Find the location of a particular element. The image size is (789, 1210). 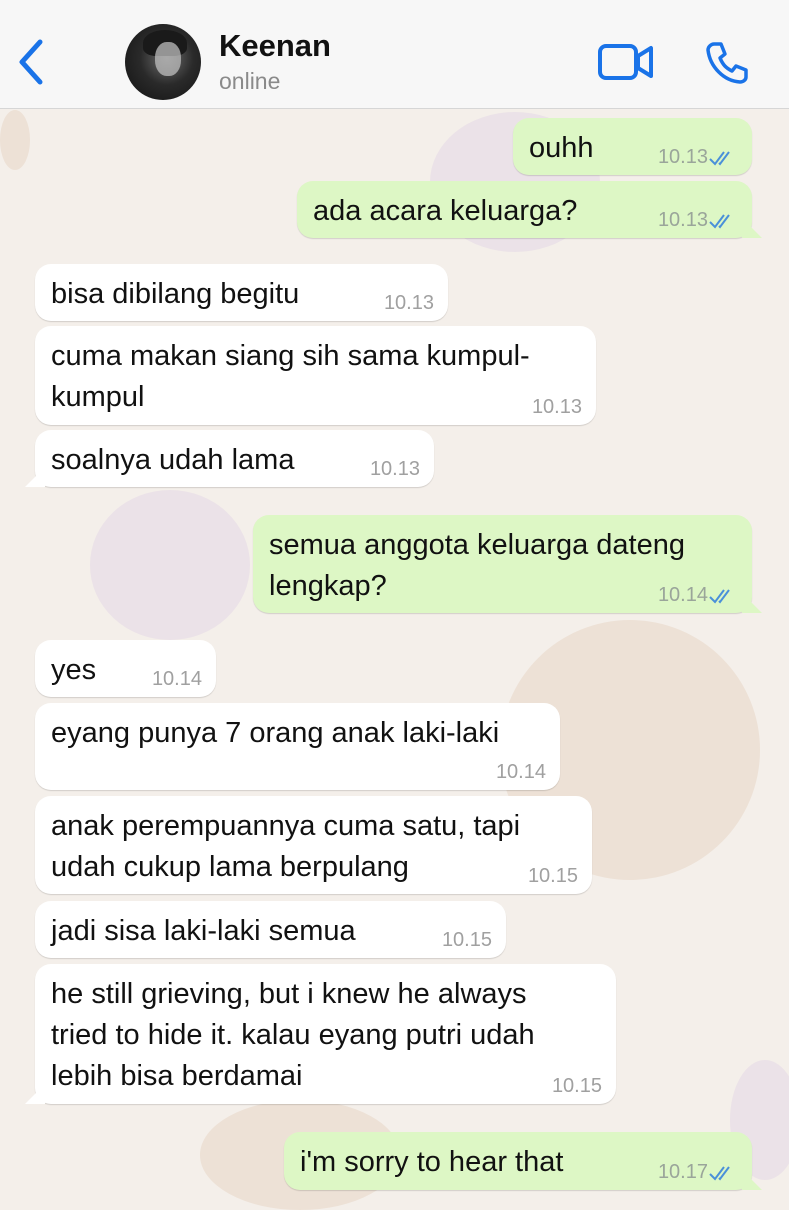

video-call-button is located at coordinates (626, 64).